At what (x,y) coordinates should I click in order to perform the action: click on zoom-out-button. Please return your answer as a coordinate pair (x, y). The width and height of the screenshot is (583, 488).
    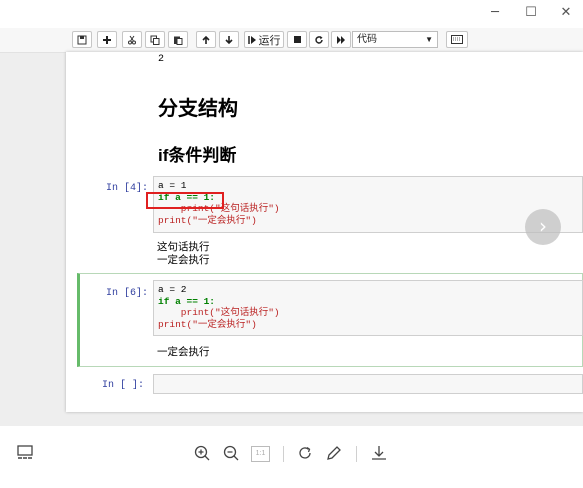
    Looking at the image, I should click on (232, 454).